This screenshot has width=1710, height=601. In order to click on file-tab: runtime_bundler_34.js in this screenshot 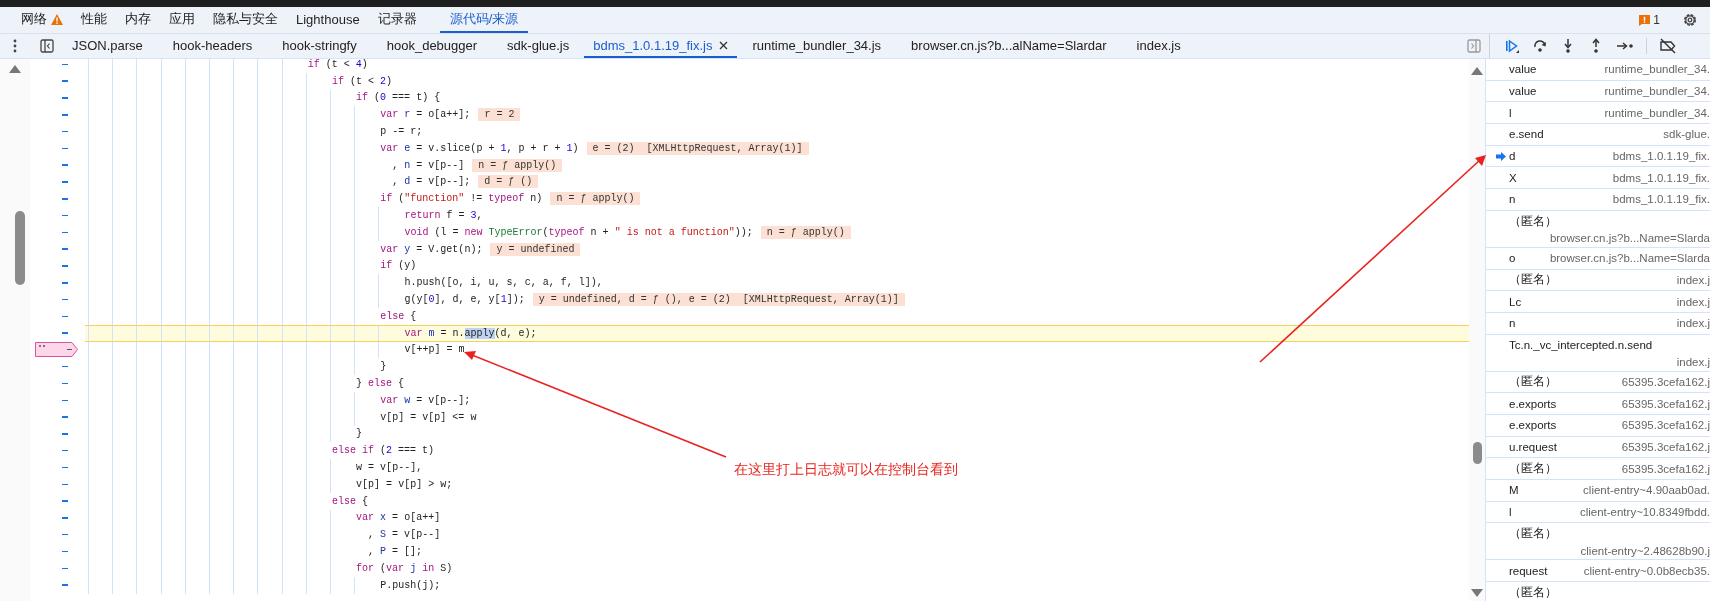, I will do `click(817, 46)`.